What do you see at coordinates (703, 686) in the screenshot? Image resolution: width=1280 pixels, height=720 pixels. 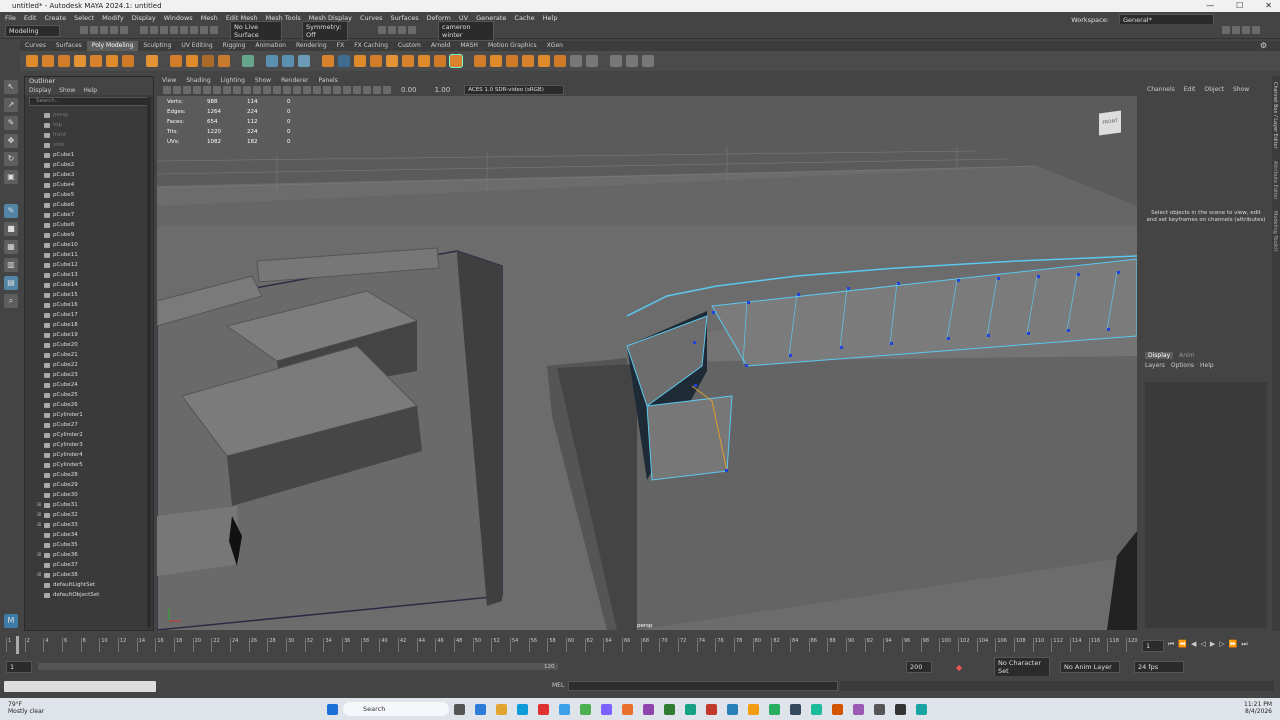 I see `command-input` at bounding box center [703, 686].